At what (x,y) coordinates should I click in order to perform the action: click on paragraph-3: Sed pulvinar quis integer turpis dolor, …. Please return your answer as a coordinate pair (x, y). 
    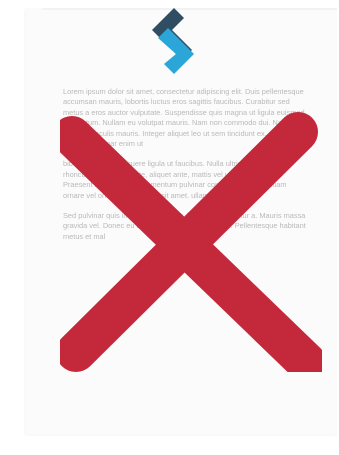
    Looking at the image, I should click on (184, 226).